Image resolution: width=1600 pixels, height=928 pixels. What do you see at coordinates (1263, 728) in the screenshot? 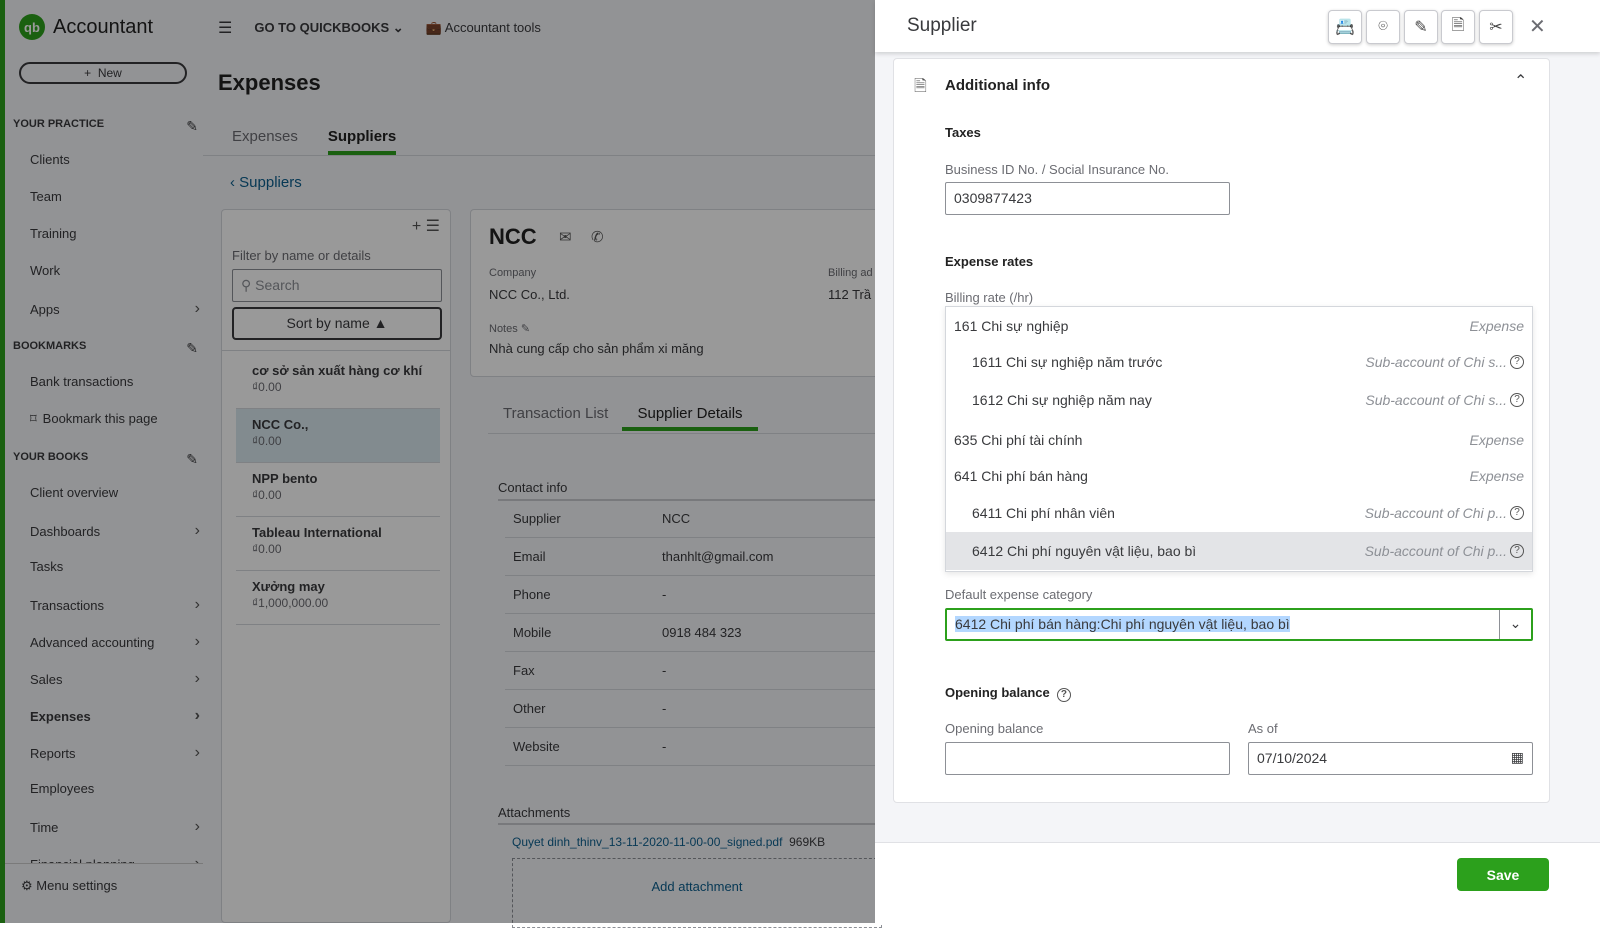
I see `as-of-label: As of` at bounding box center [1263, 728].